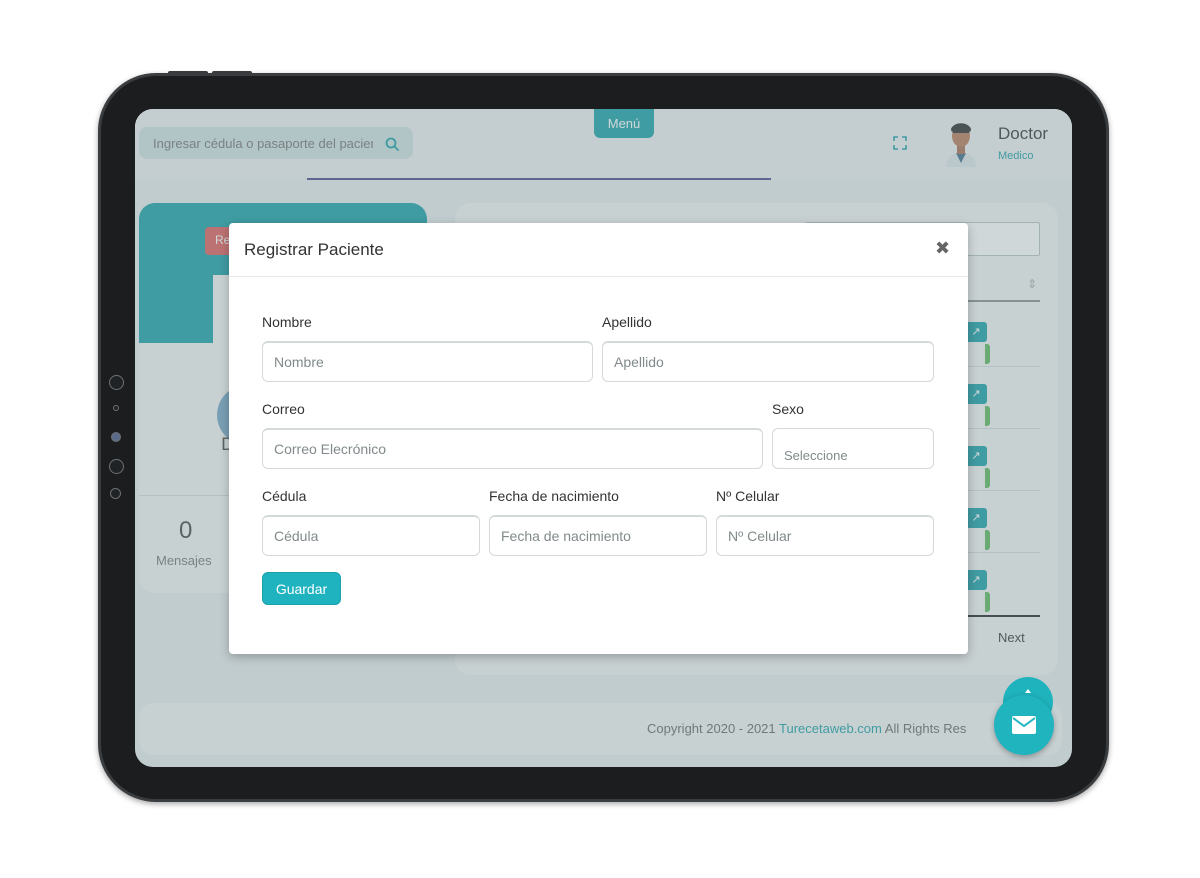  What do you see at coordinates (427, 361) in the screenshot?
I see `nombre-input` at bounding box center [427, 361].